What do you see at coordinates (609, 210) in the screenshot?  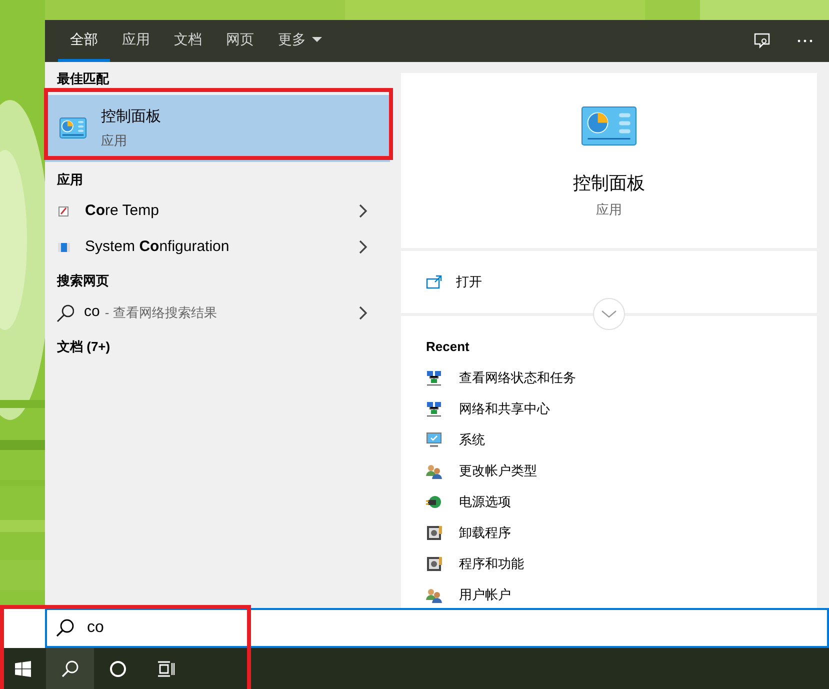 I see `preview-subtitle: 应用` at bounding box center [609, 210].